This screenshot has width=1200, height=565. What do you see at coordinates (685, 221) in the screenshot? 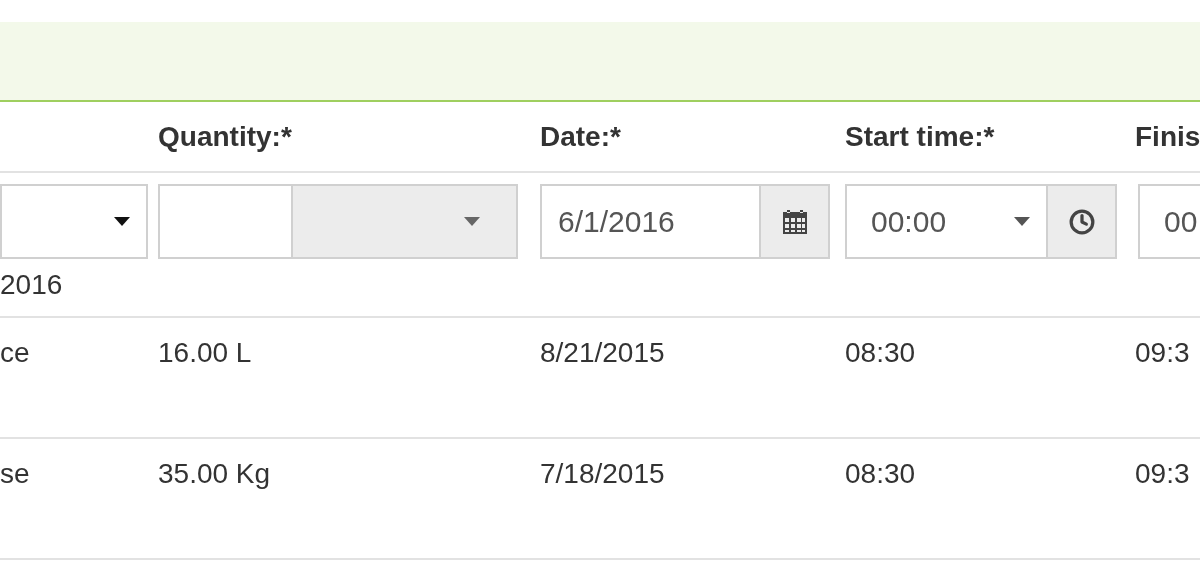
I see `date-field: 6/1/2016` at bounding box center [685, 221].